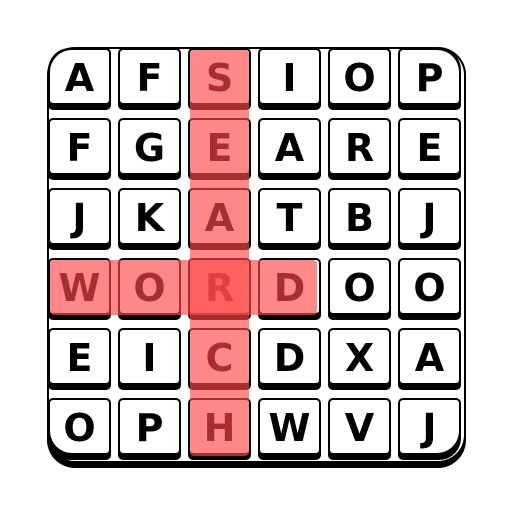  I want to click on letter-tile-r5-c2: H, so click(219, 429).